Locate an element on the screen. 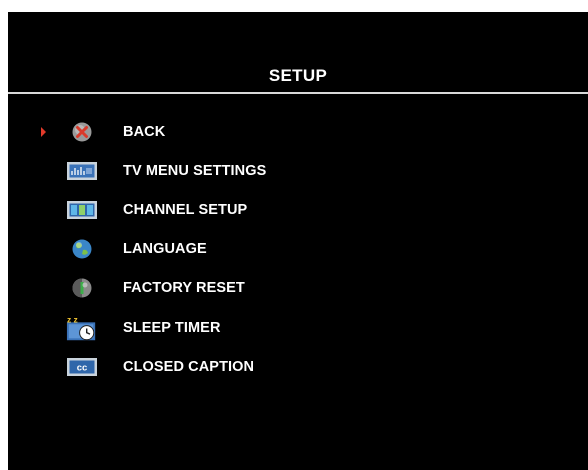 This screenshot has width=588, height=470. menu-item-channel-setup: CHANNEL SETUP is located at coordinates (298, 209).